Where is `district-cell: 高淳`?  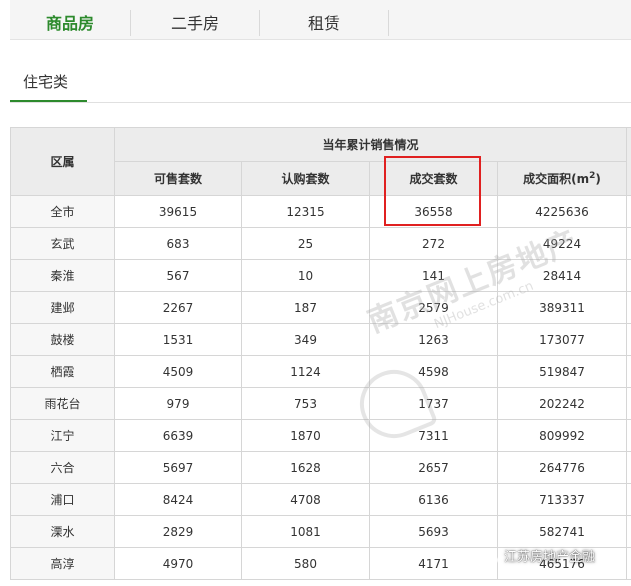 district-cell: 高淳 is located at coordinates (62, 563).